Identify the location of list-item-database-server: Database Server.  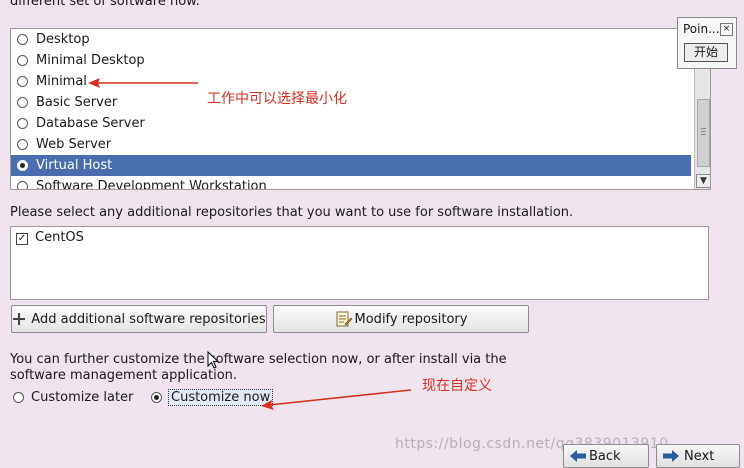
(351, 123).